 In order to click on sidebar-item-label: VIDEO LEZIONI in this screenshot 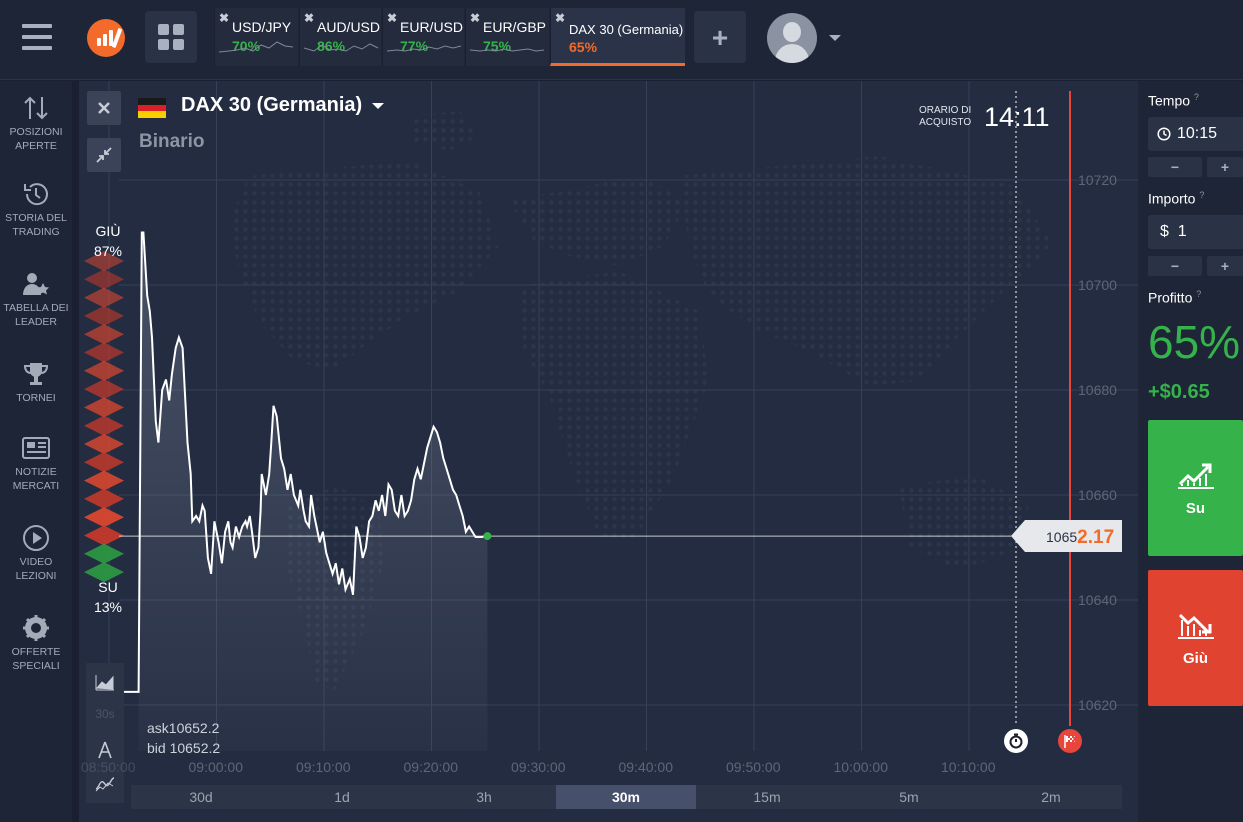, I will do `click(36, 569)`.